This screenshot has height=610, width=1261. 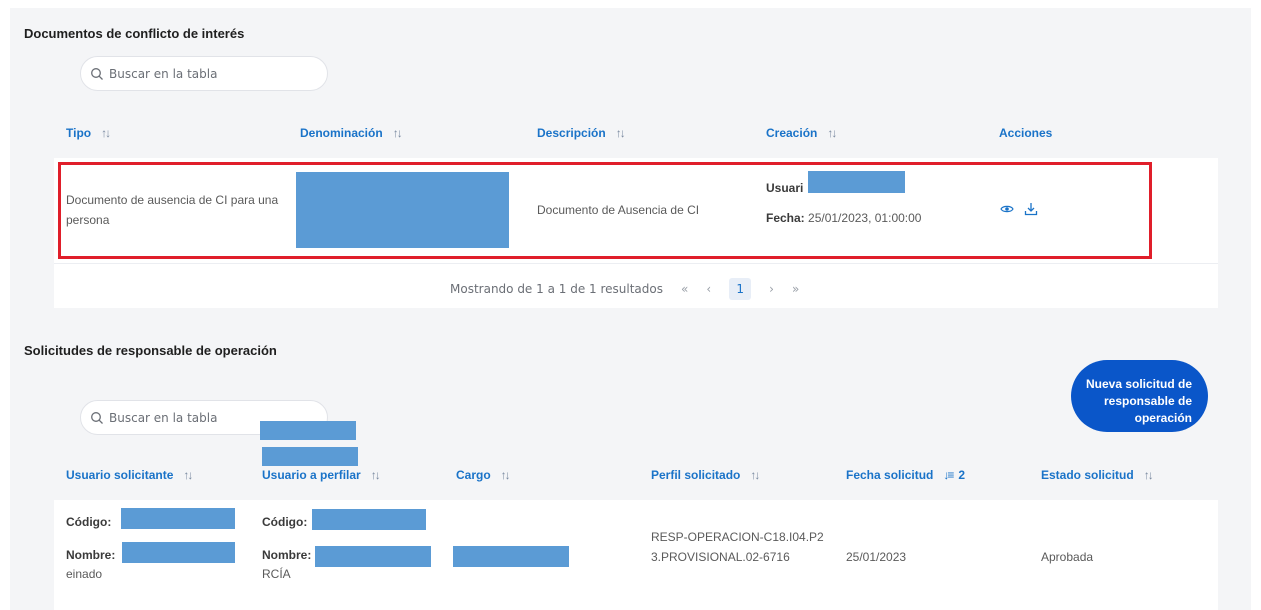 What do you see at coordinates (483, 475) in the screenshot?
I see `column-header-cargo: Cargo ↑↓` at bounding box center [483, 475].